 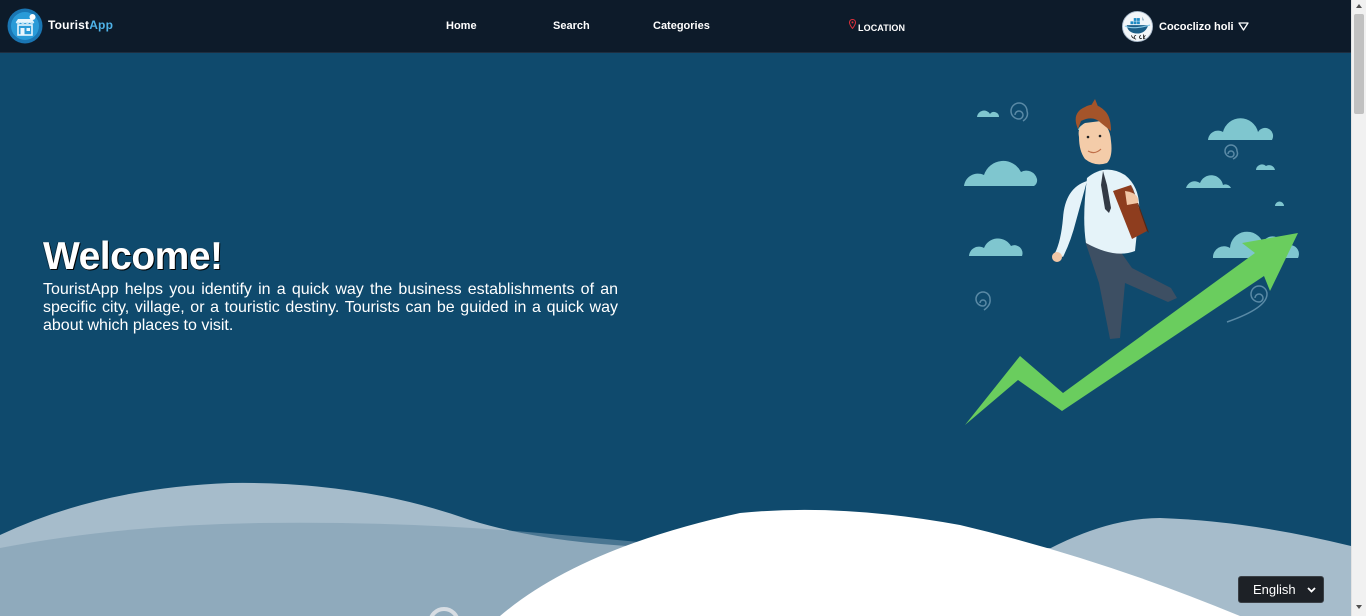 What do you see at coordinates (81, 24) in the screenshot?
I see `brand-name: TouristApp` at bounding box center [81, 24].